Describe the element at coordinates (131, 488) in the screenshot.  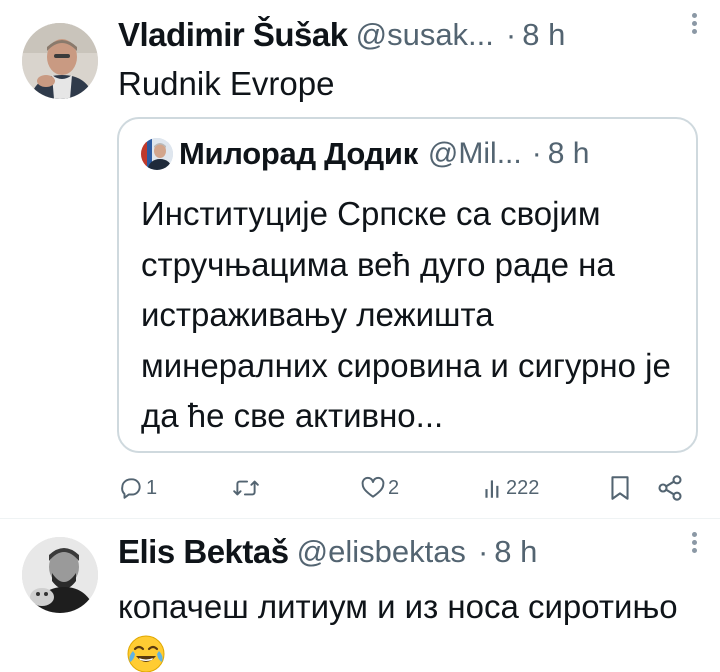
I see `reply-icon` at that location.